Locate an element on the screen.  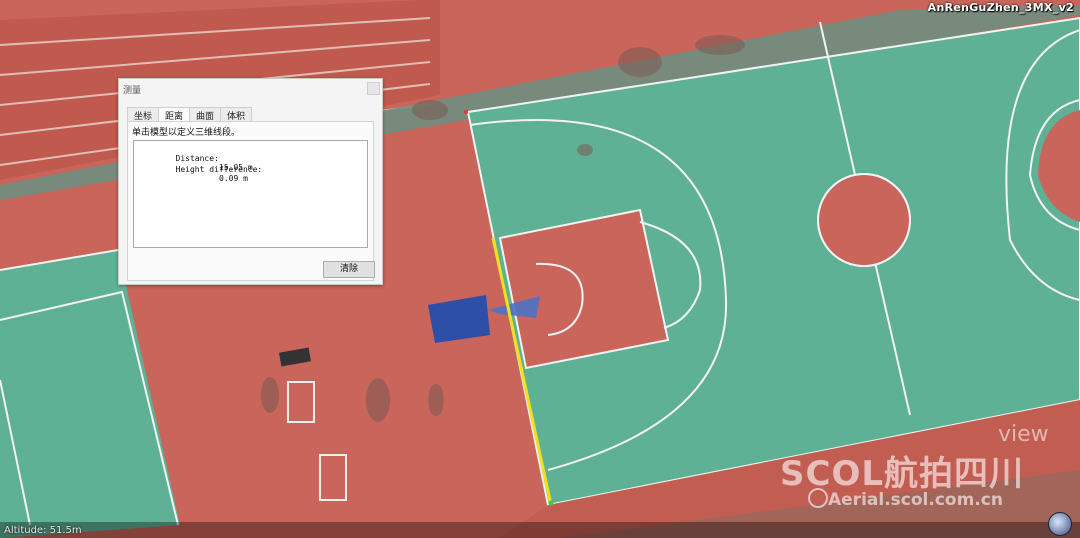
measurement-tabs: 坐标 距离 曲面 体积 is located at coordinates (190, 115).